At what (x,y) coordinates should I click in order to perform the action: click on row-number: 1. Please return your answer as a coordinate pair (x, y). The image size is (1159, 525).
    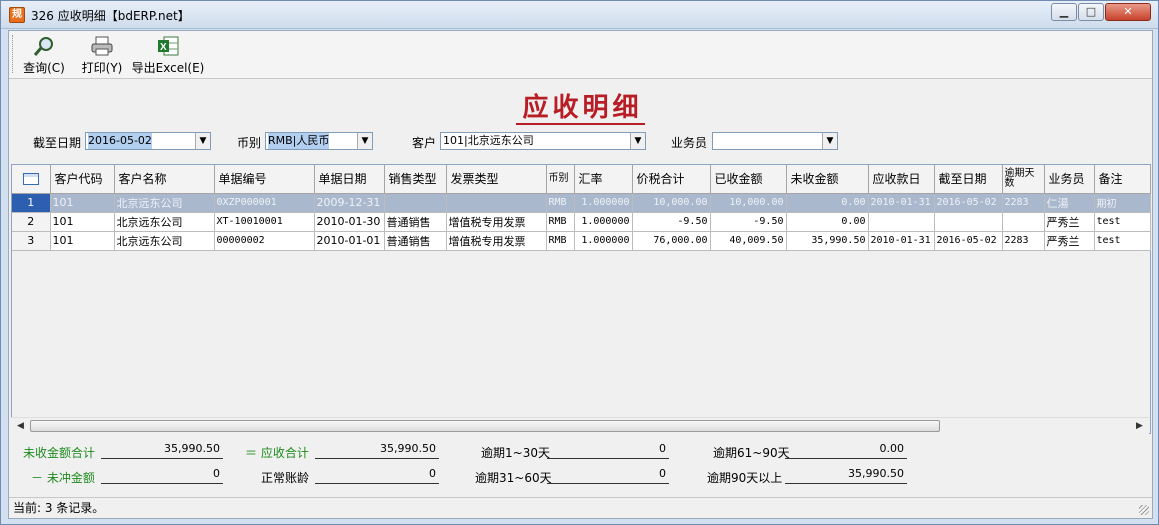
    Looking at the image, I should click on (31, 203).